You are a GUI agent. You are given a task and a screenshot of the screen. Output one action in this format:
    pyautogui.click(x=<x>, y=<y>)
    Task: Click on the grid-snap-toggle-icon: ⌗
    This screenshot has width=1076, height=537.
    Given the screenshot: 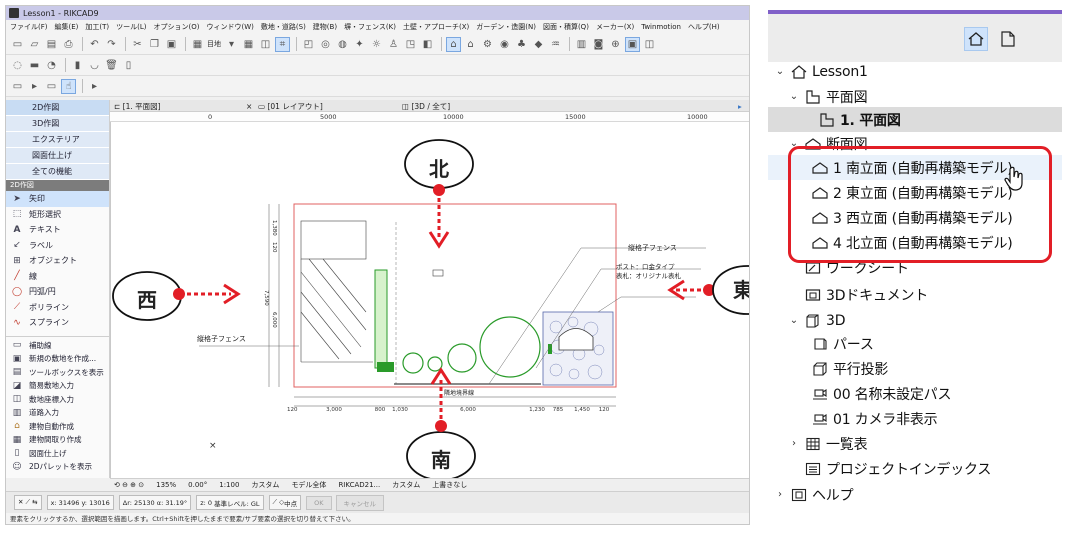 What is the action you would take?
    pyautogui.click(x=282, y=44)
    